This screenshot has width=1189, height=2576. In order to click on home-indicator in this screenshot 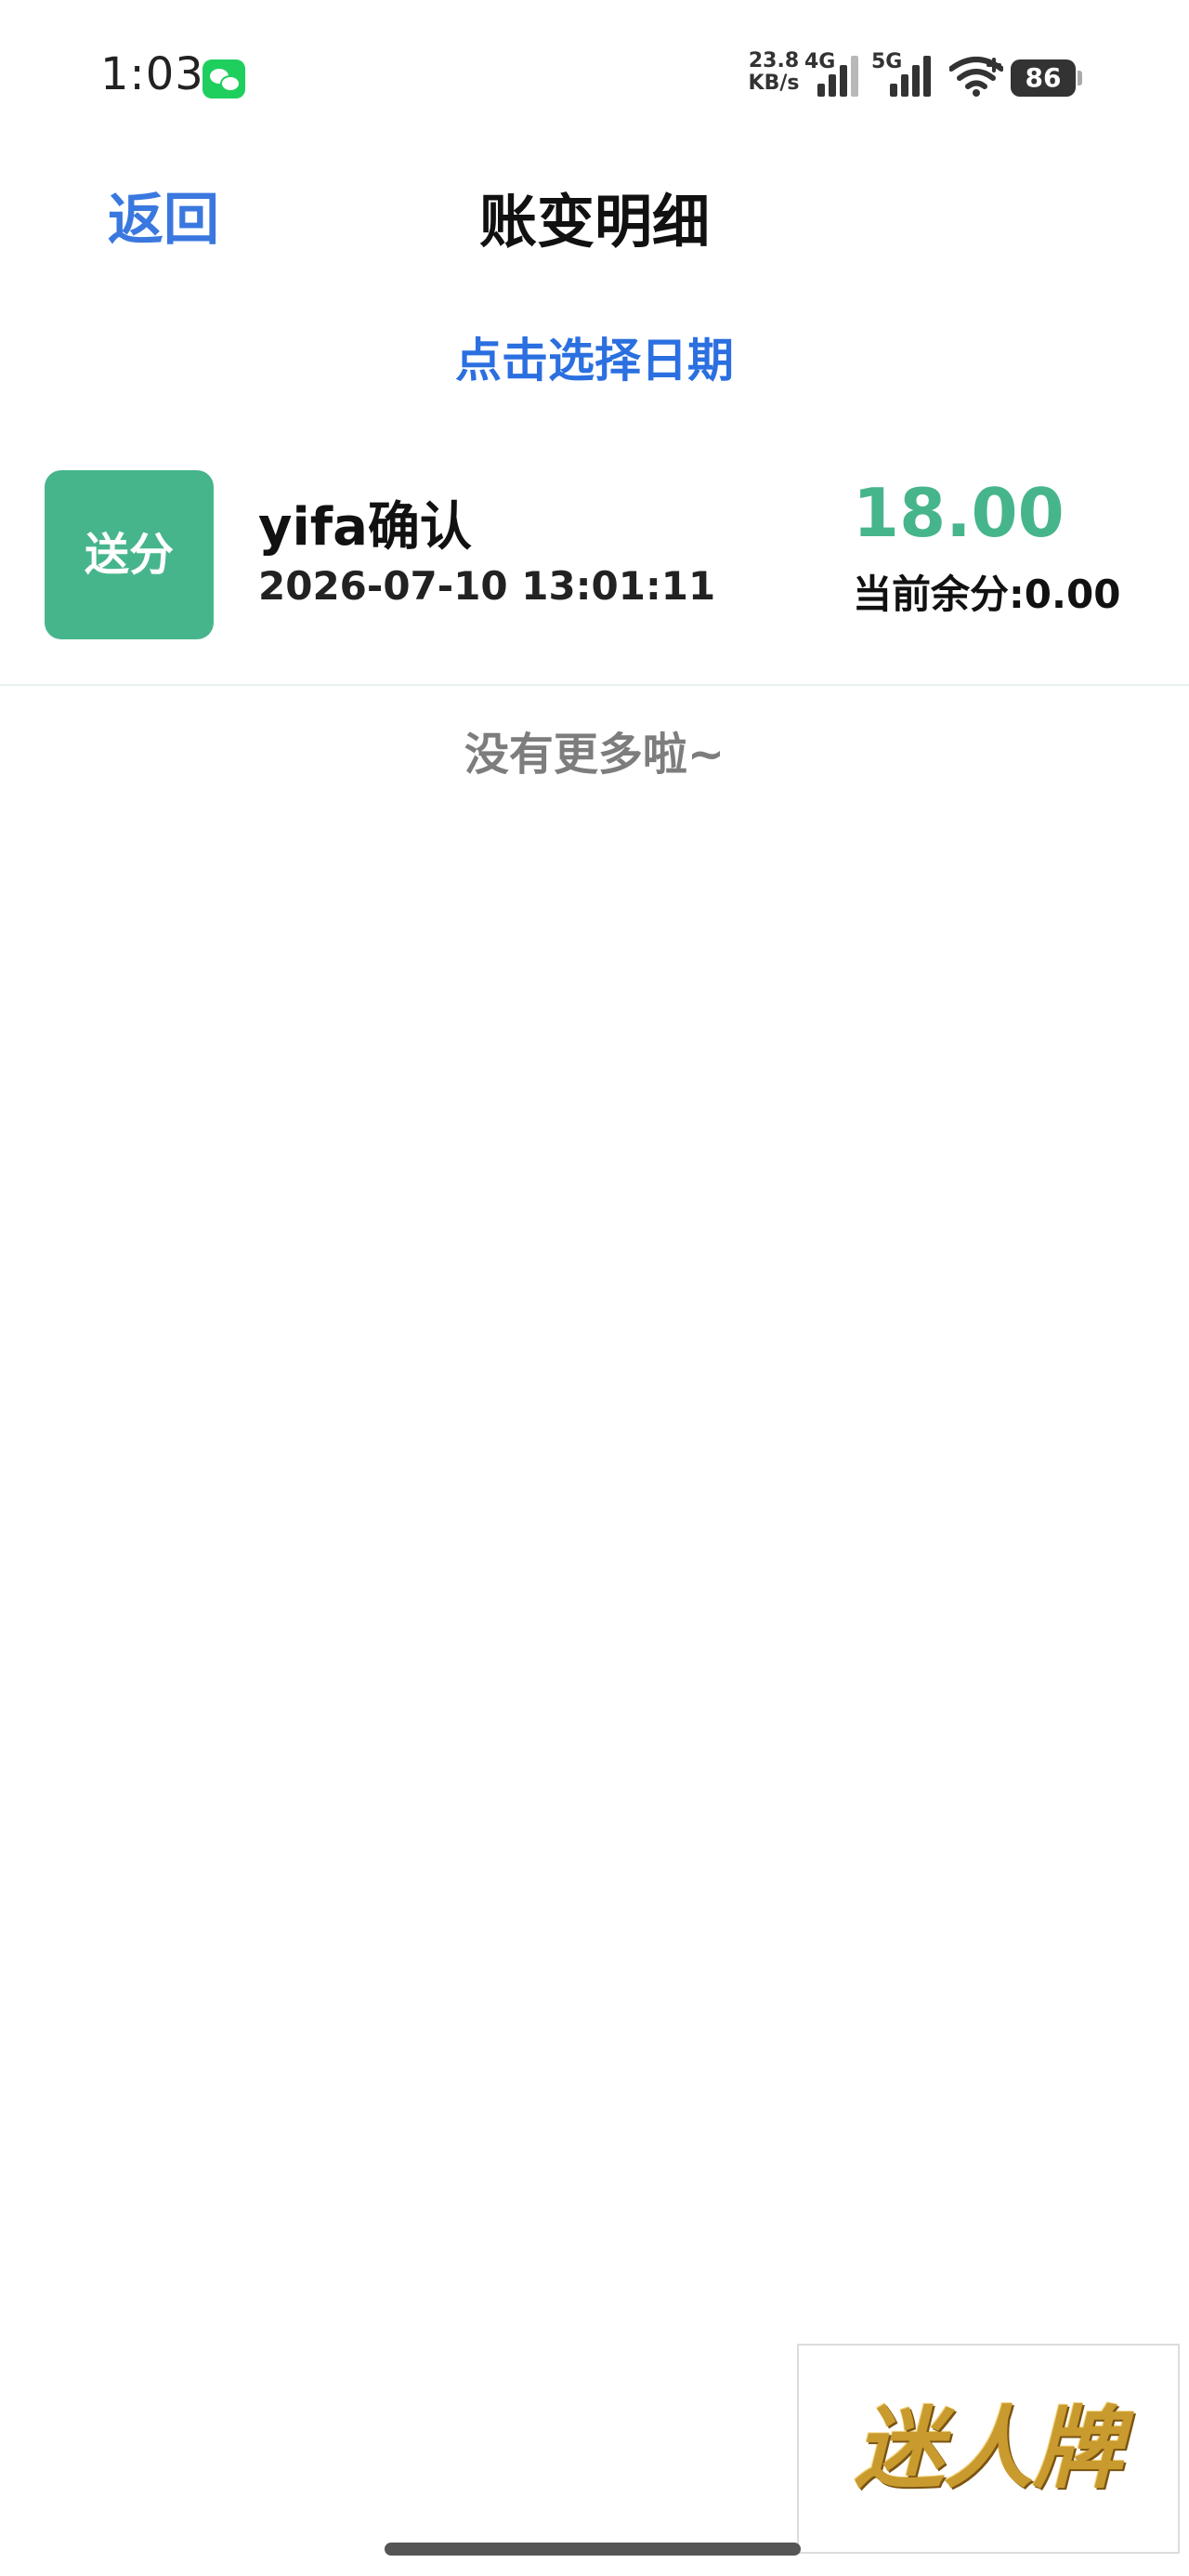, I will do `click(593, 2549)`.